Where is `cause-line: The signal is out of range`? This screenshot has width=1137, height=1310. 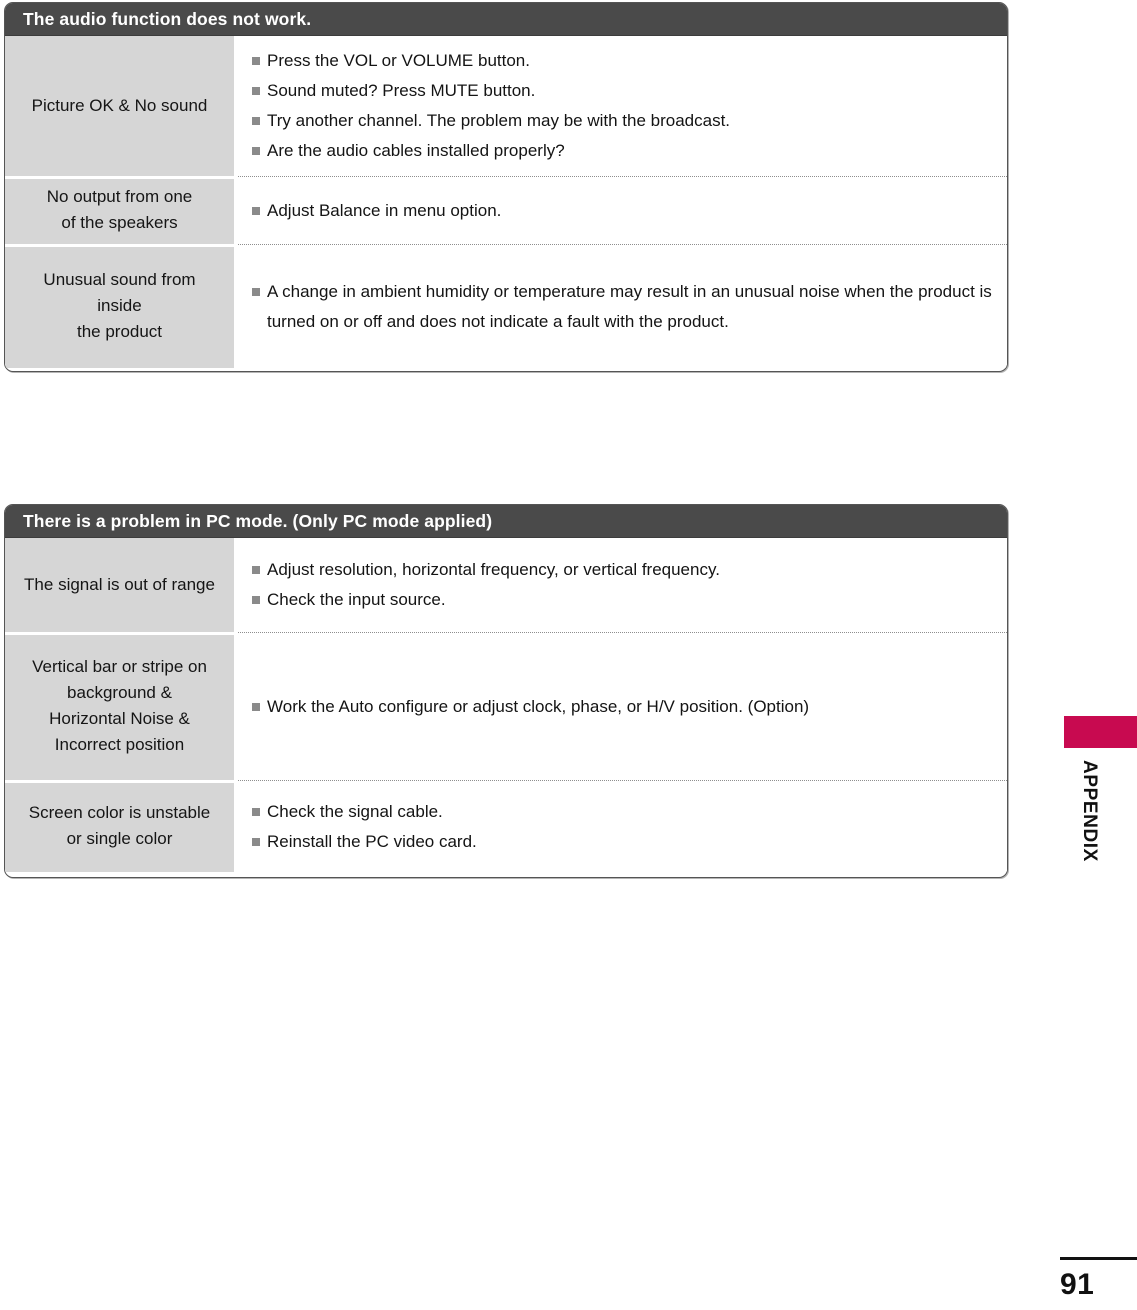 cause-line: The signal is out of range is located at coordinates (119, 584).